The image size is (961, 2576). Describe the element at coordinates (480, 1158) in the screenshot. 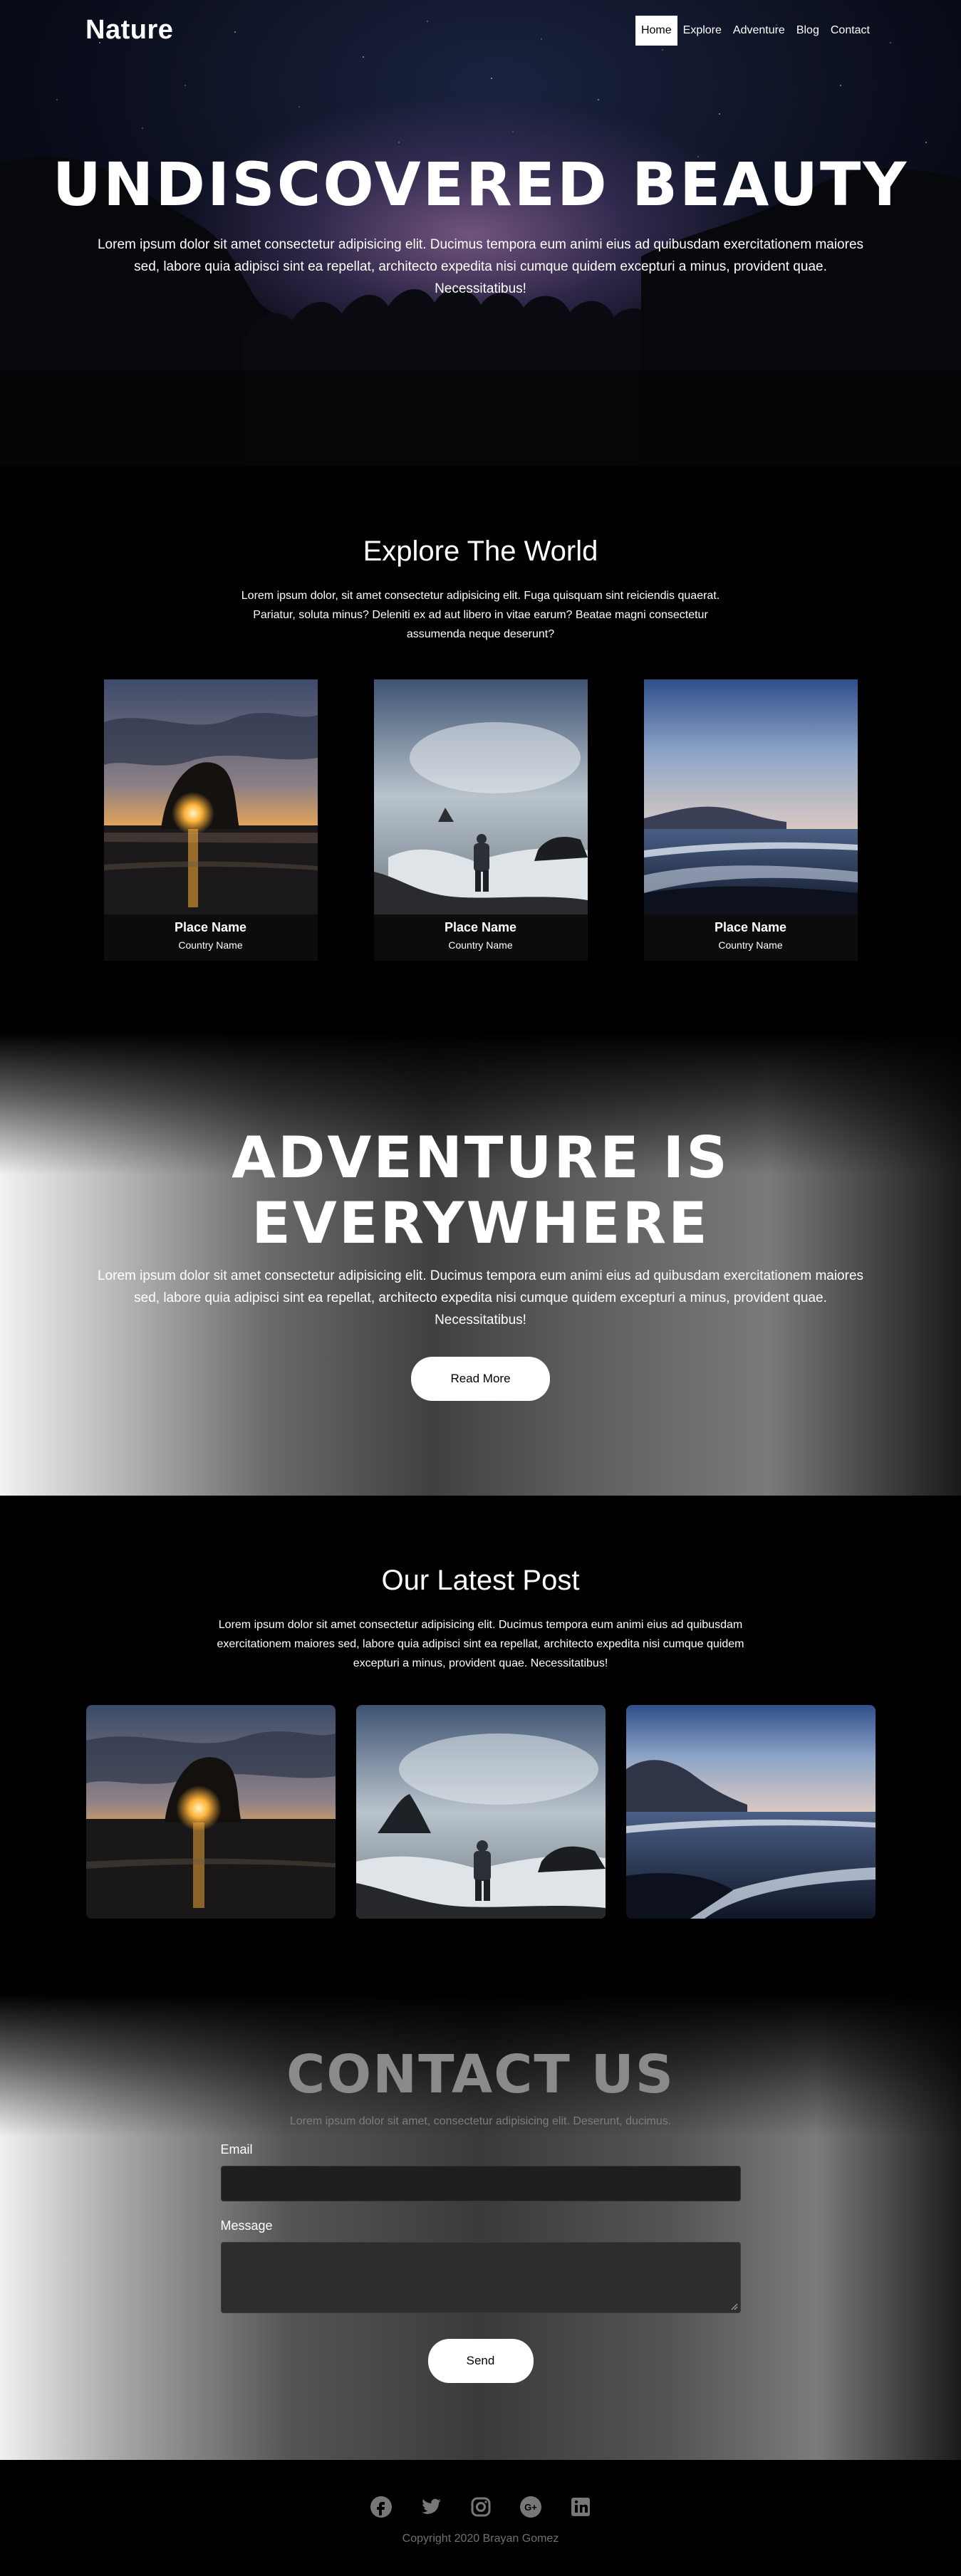

I see `adventure-title-line-1: ADVENTURE IS` at that location.